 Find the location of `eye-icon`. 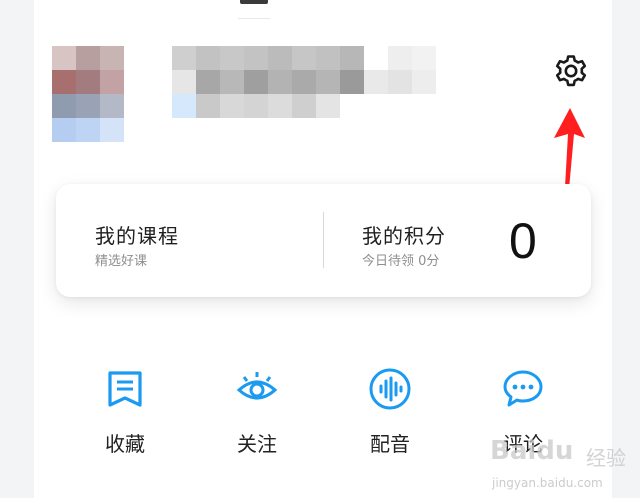

eye-icon is located at coordinates (257, 386).